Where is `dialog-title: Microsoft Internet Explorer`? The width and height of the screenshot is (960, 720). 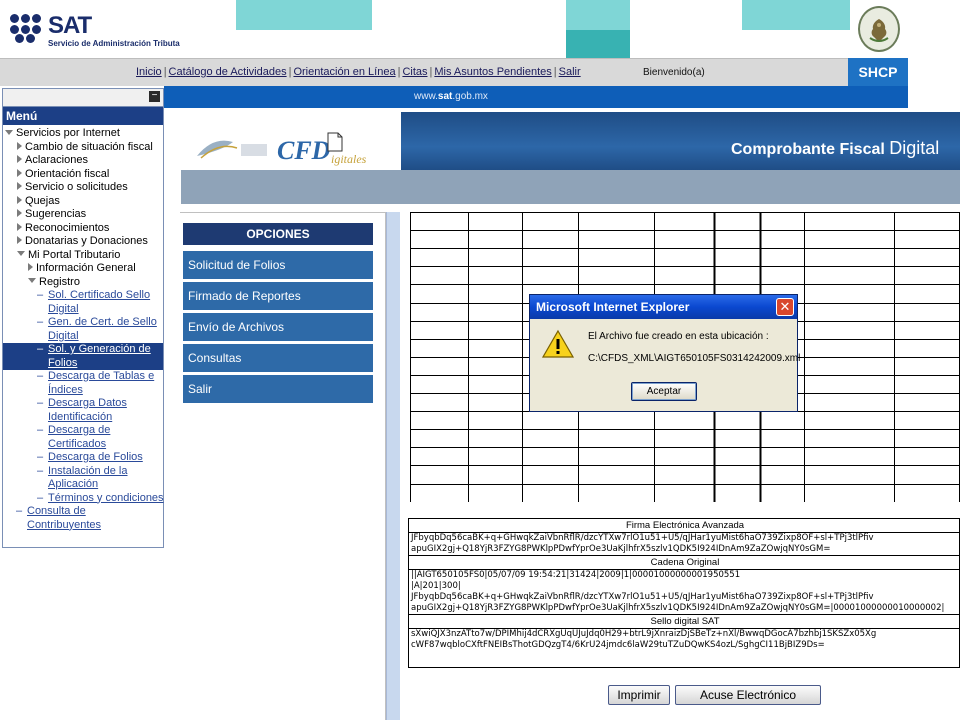
dialog-title: Microsoft Internet Explorer is located at coordinates (663, 307).